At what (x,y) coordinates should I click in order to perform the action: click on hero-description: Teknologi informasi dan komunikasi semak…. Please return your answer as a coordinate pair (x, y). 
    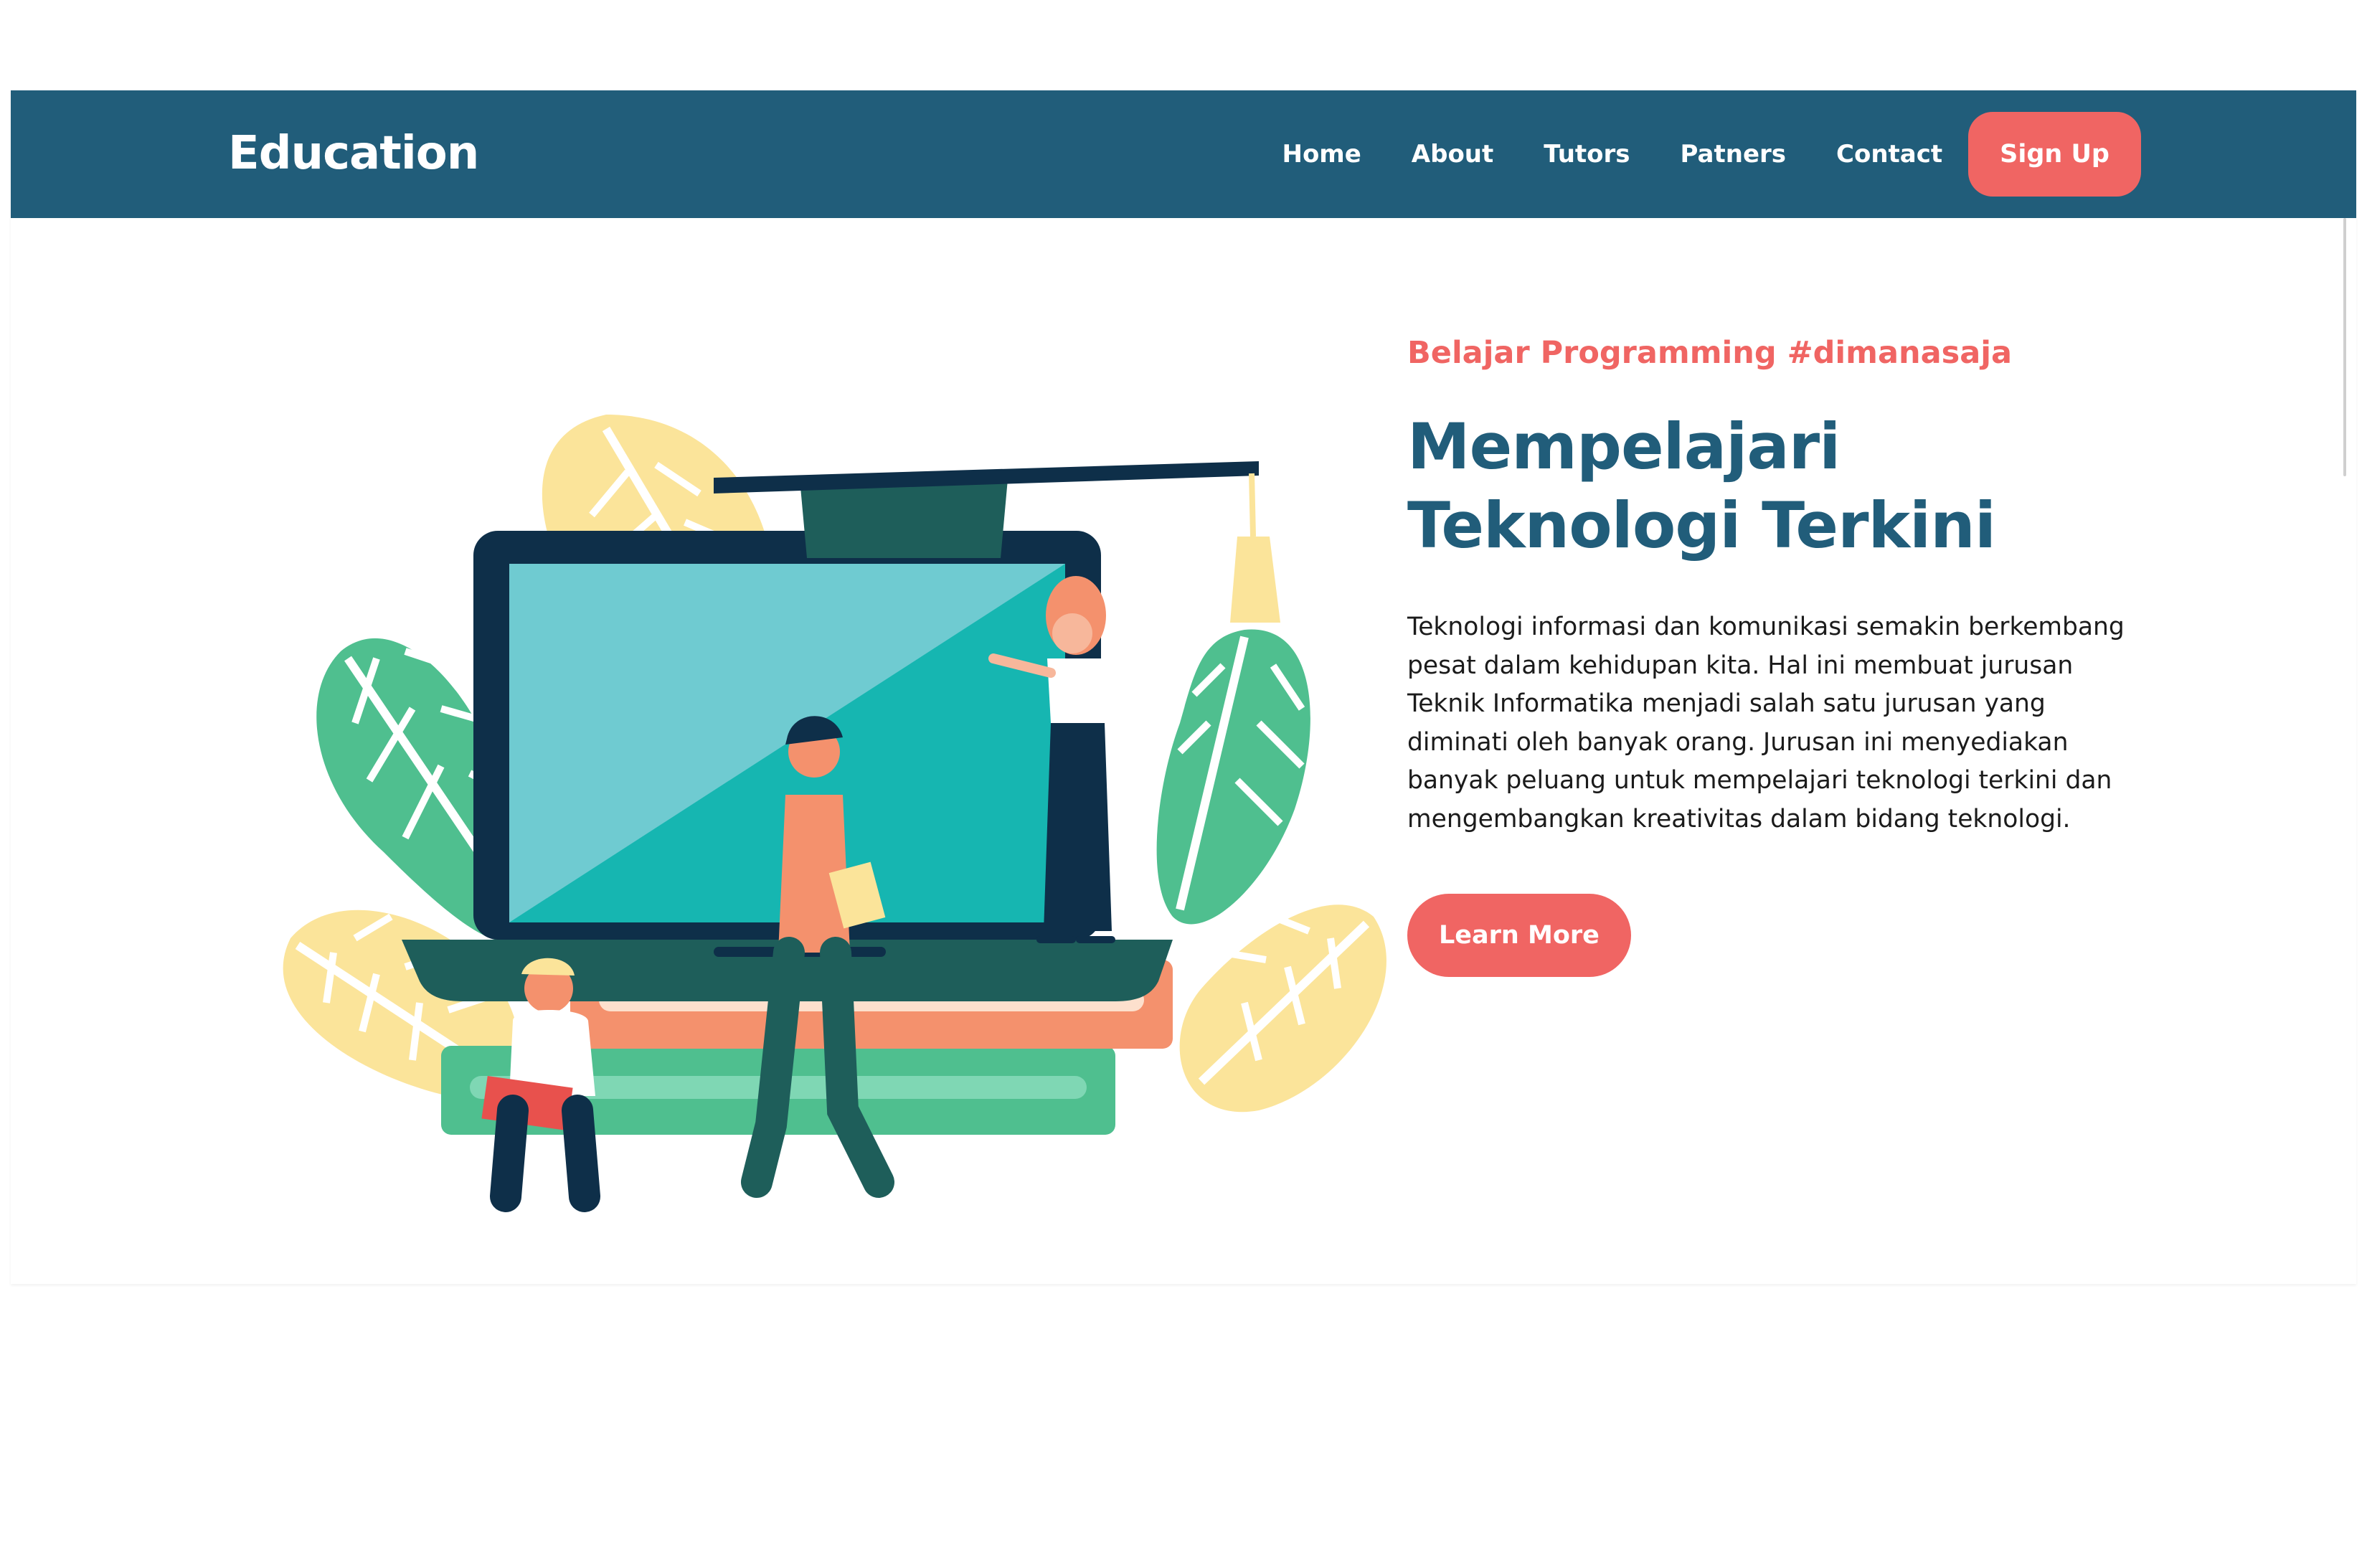
    Looking at the image, I should click on (1766, 723).